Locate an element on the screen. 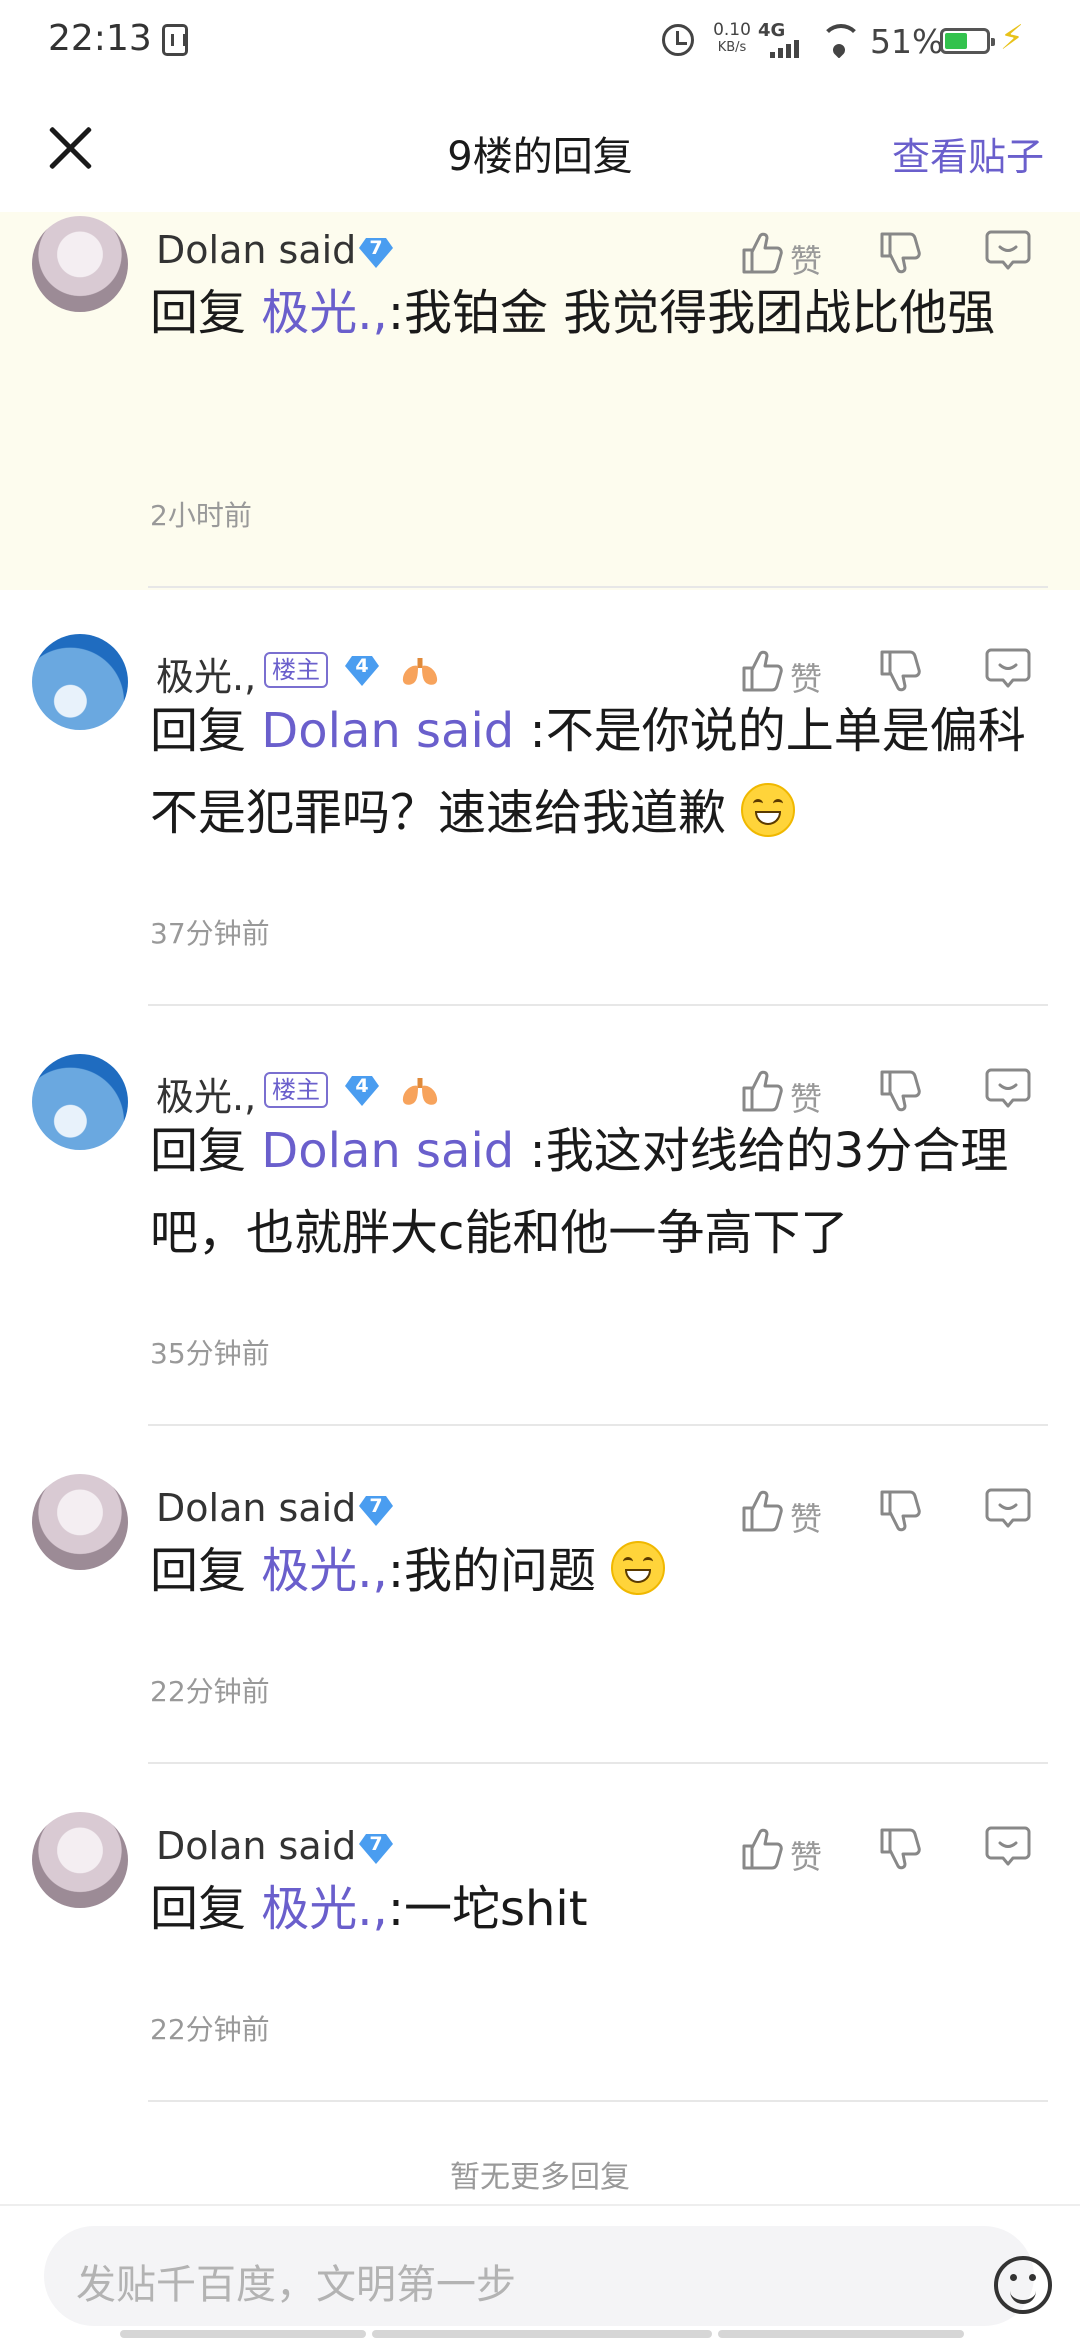  reply-content: 回复 极光.,:我的问题 is located at coordinates (595, 1571).